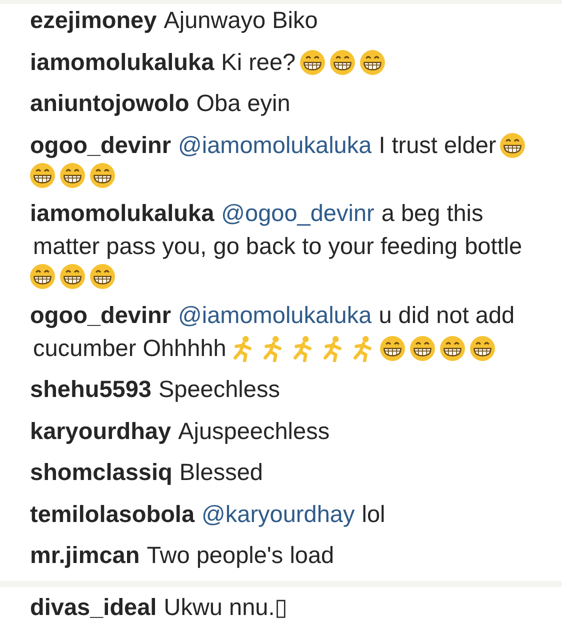 The height and width of the screenshot is (638, 562). Describe the element at coordinates (93, 607) in the screenshot. I see `username: divas_ideal` at that location.